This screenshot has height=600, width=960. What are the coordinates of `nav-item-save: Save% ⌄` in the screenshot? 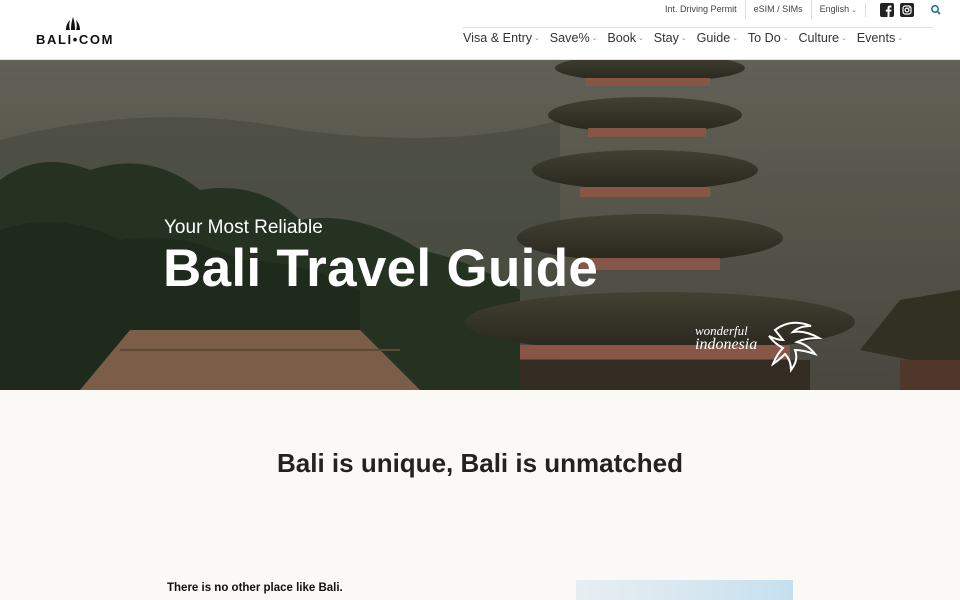 It's located at (574, 38).